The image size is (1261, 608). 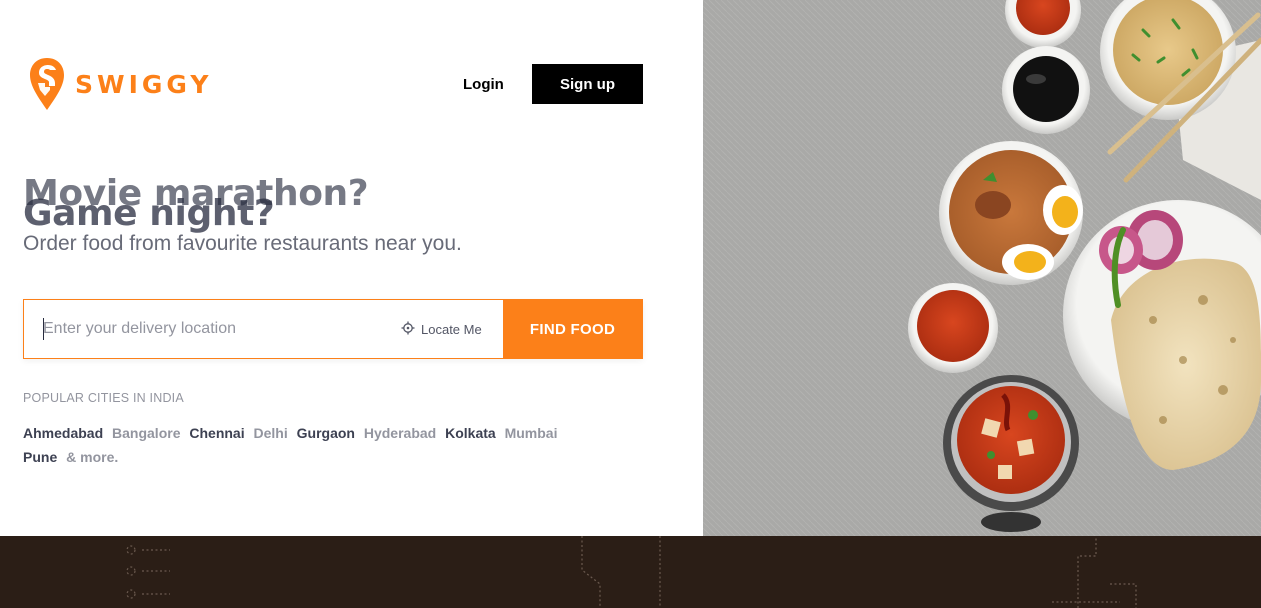 I want to click on city-link-gurgaon: Gurgaon, so click(x=326, y=433).